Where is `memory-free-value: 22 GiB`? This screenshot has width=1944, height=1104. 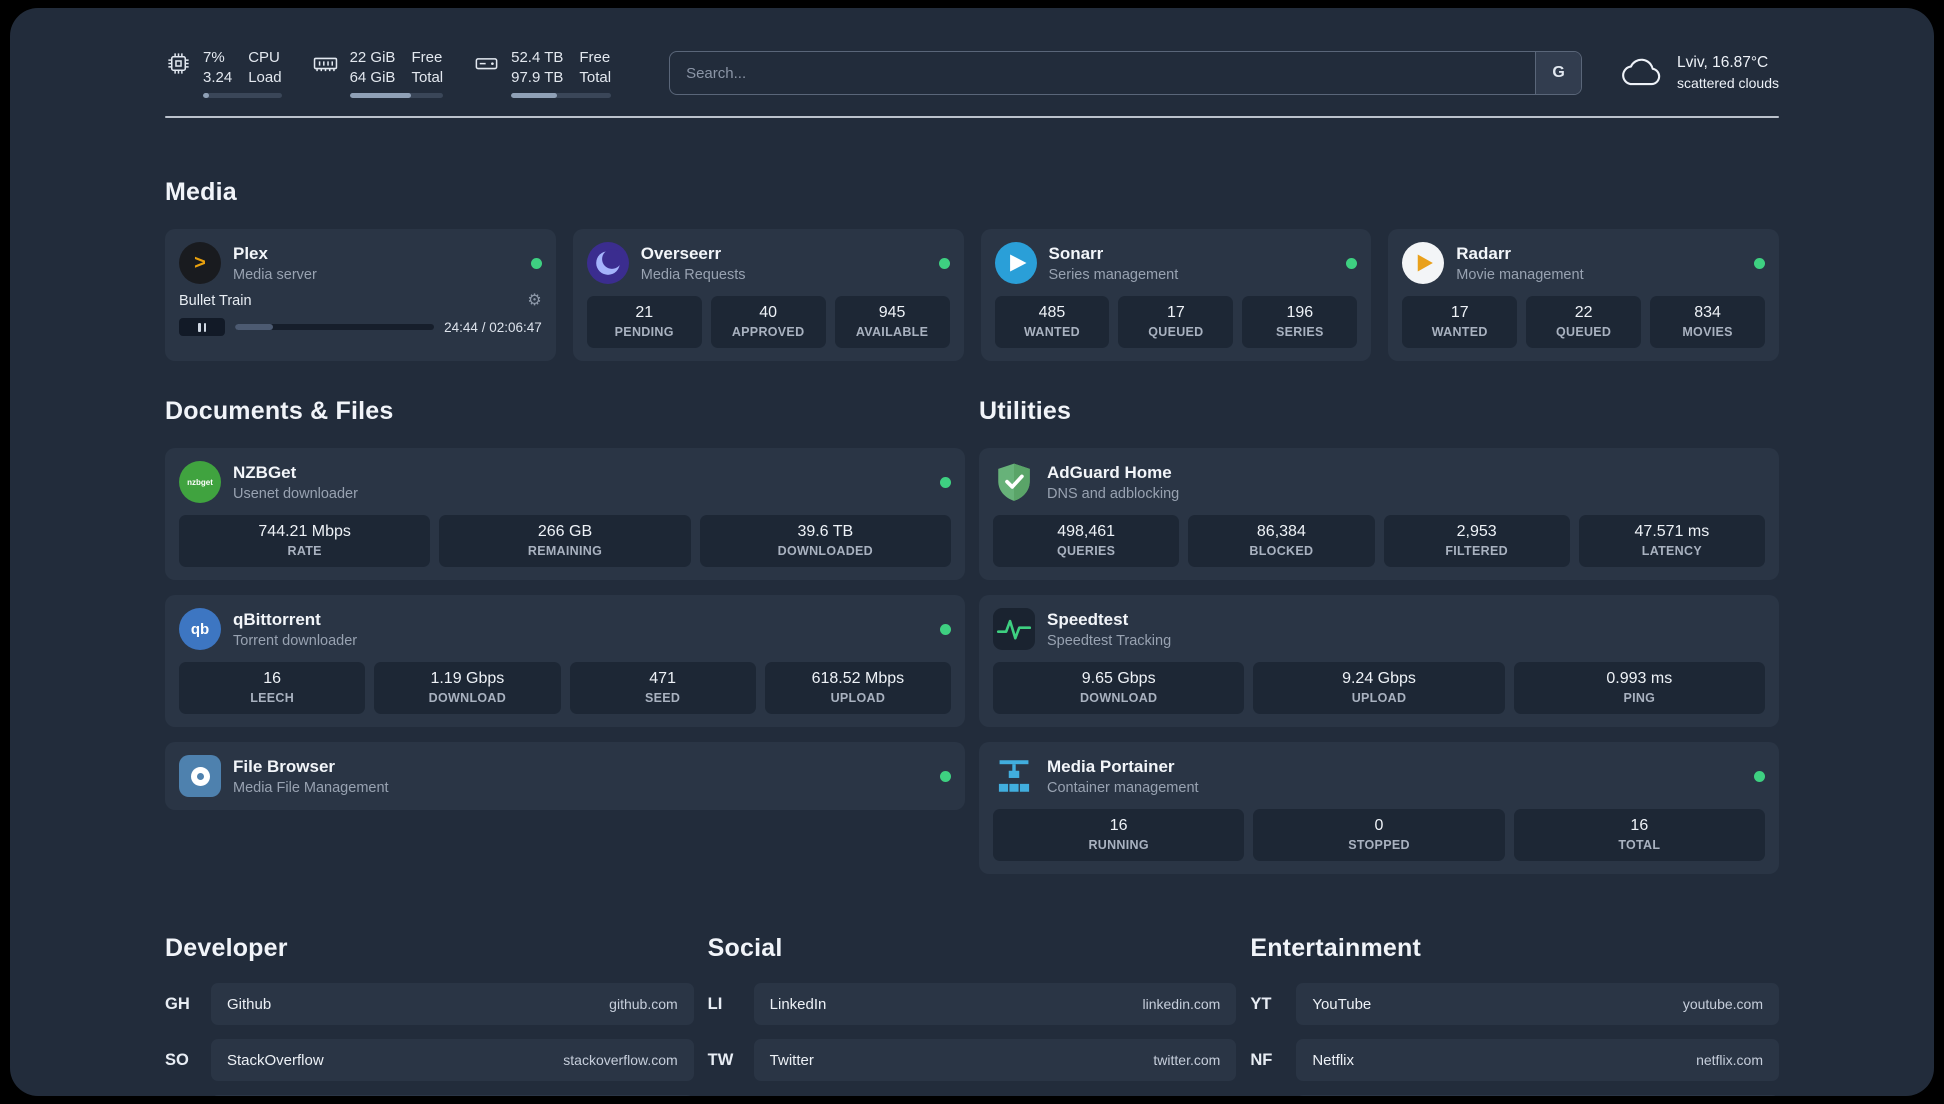
memory-free-value: 22 GiB is located at coordinates (372, 57).